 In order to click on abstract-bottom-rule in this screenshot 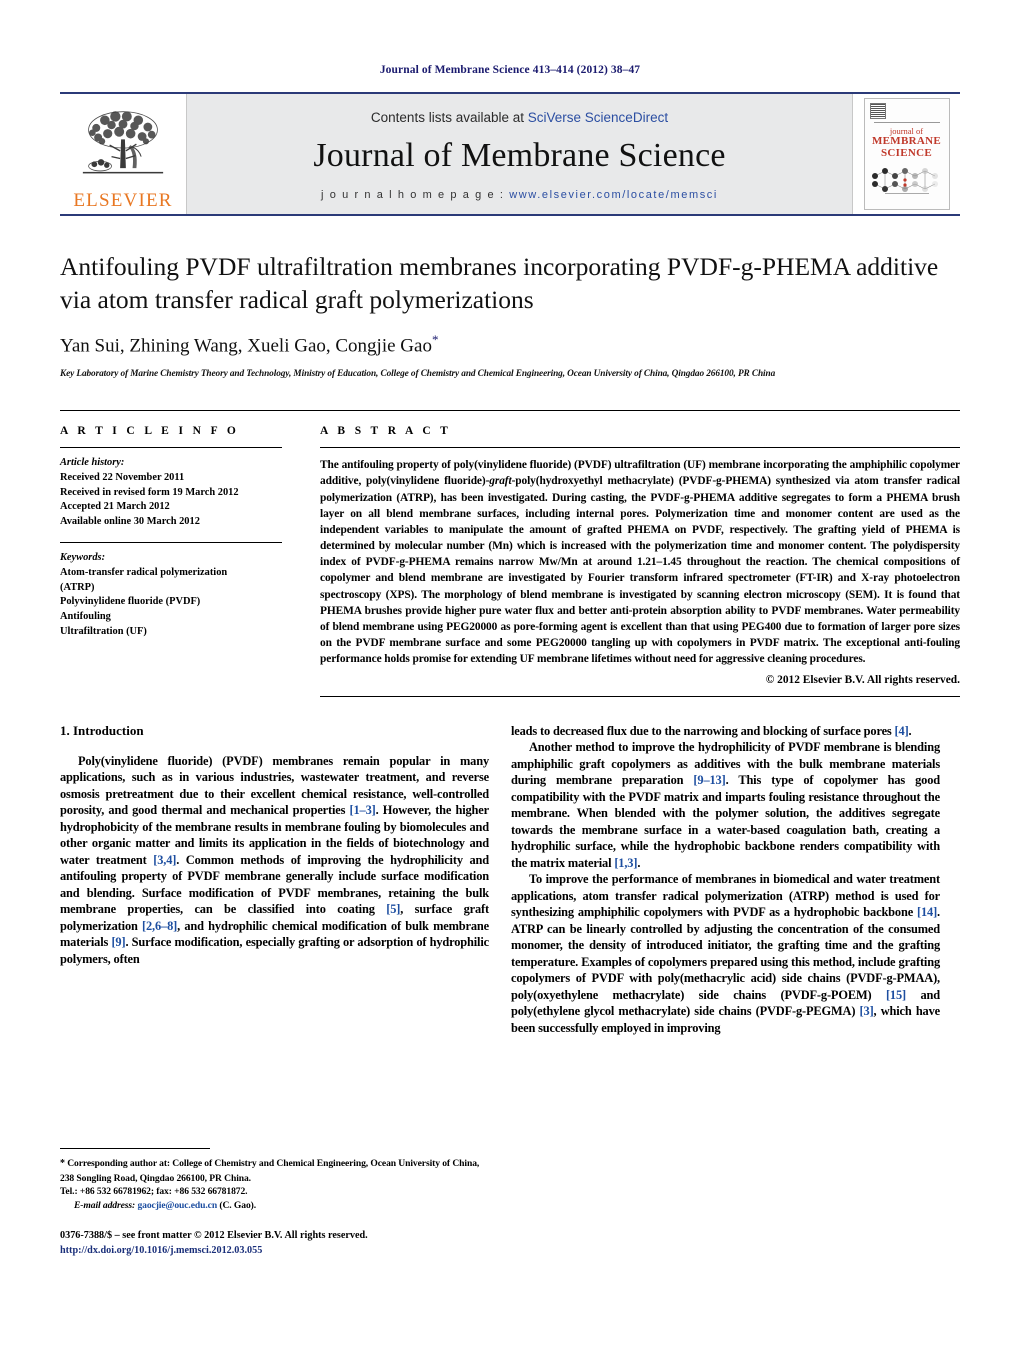, I will do `click(640, 696)`.